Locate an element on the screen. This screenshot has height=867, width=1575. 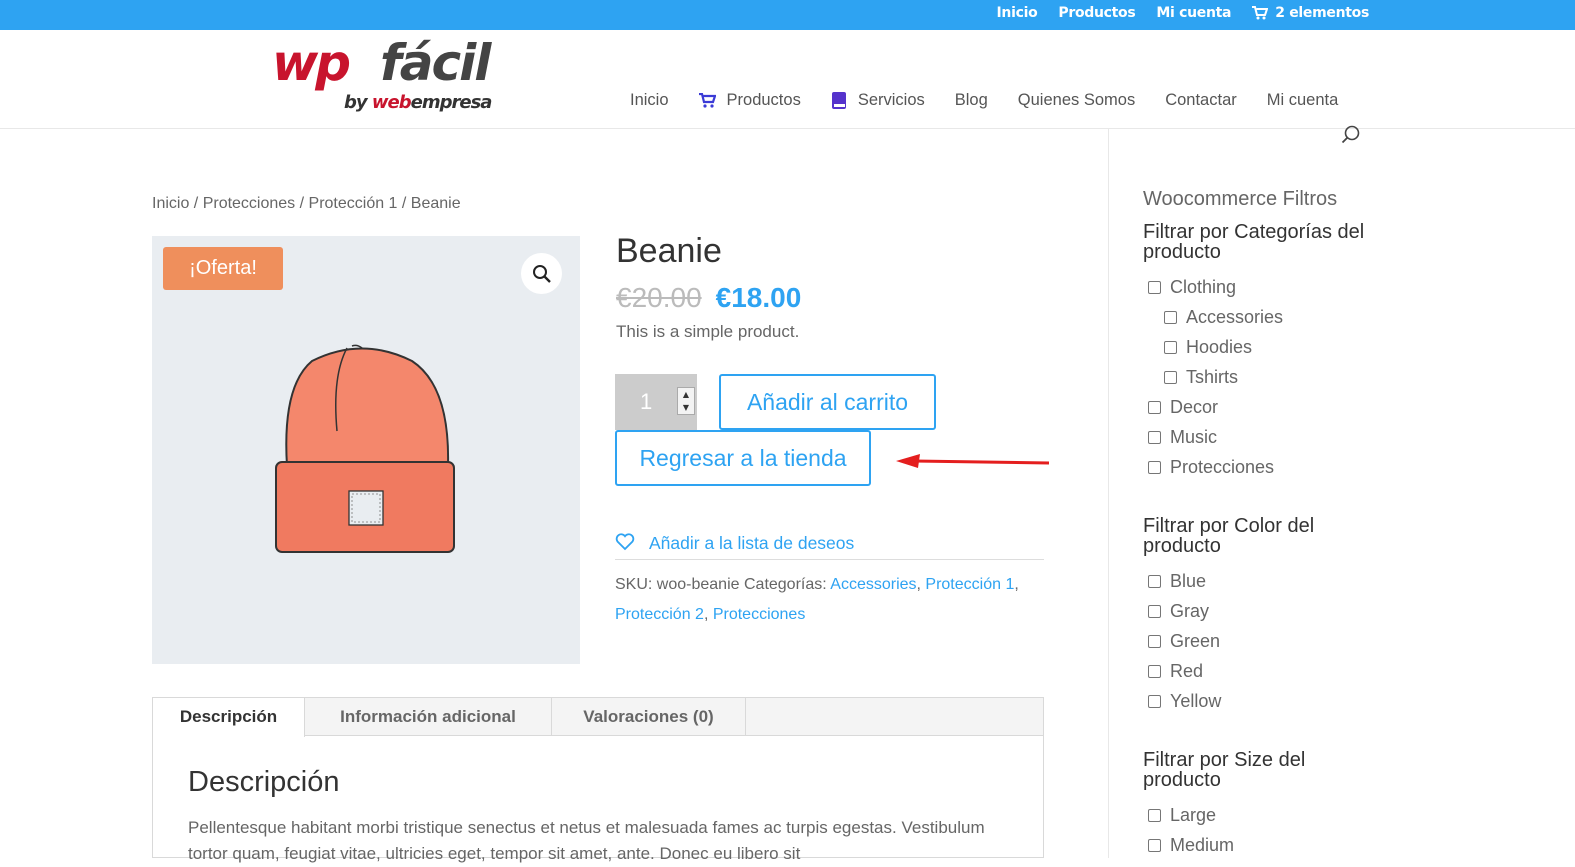
wishlist-link: Añadir a la lista de deseos is located at coordinates (829, 546).